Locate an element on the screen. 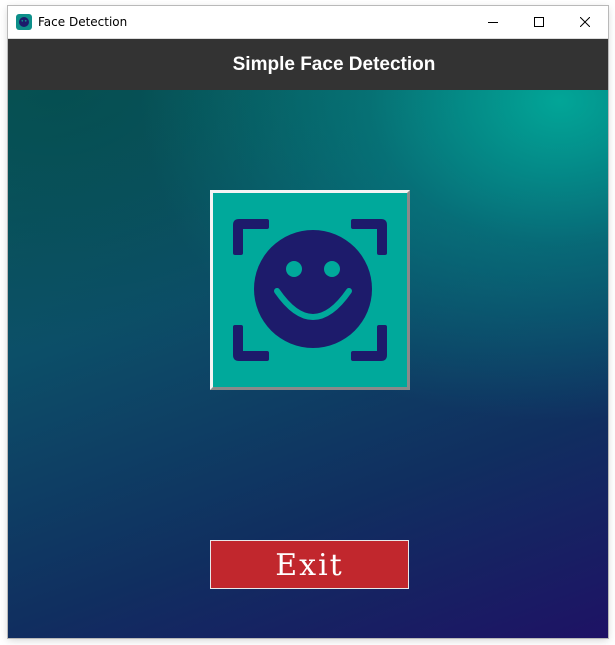 This screenshot has height=645, width=615. minimize-icon is located at coordinates (493, 22).